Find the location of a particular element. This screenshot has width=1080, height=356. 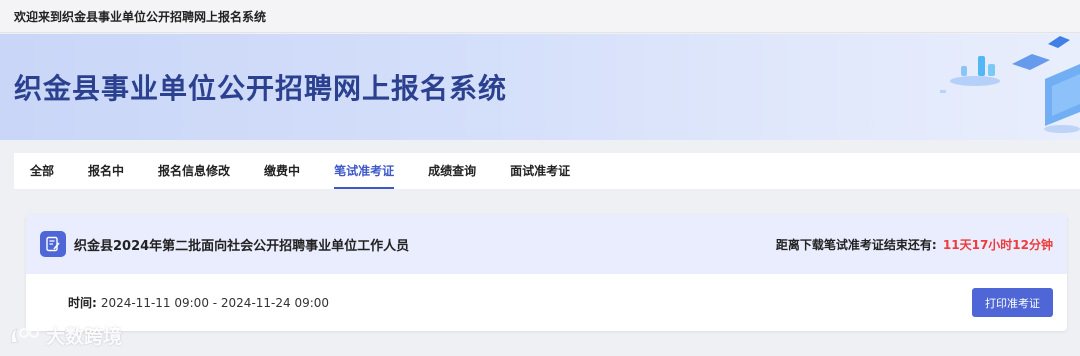

tab-payment: 缴费中 is located at coordinates (282, 171).